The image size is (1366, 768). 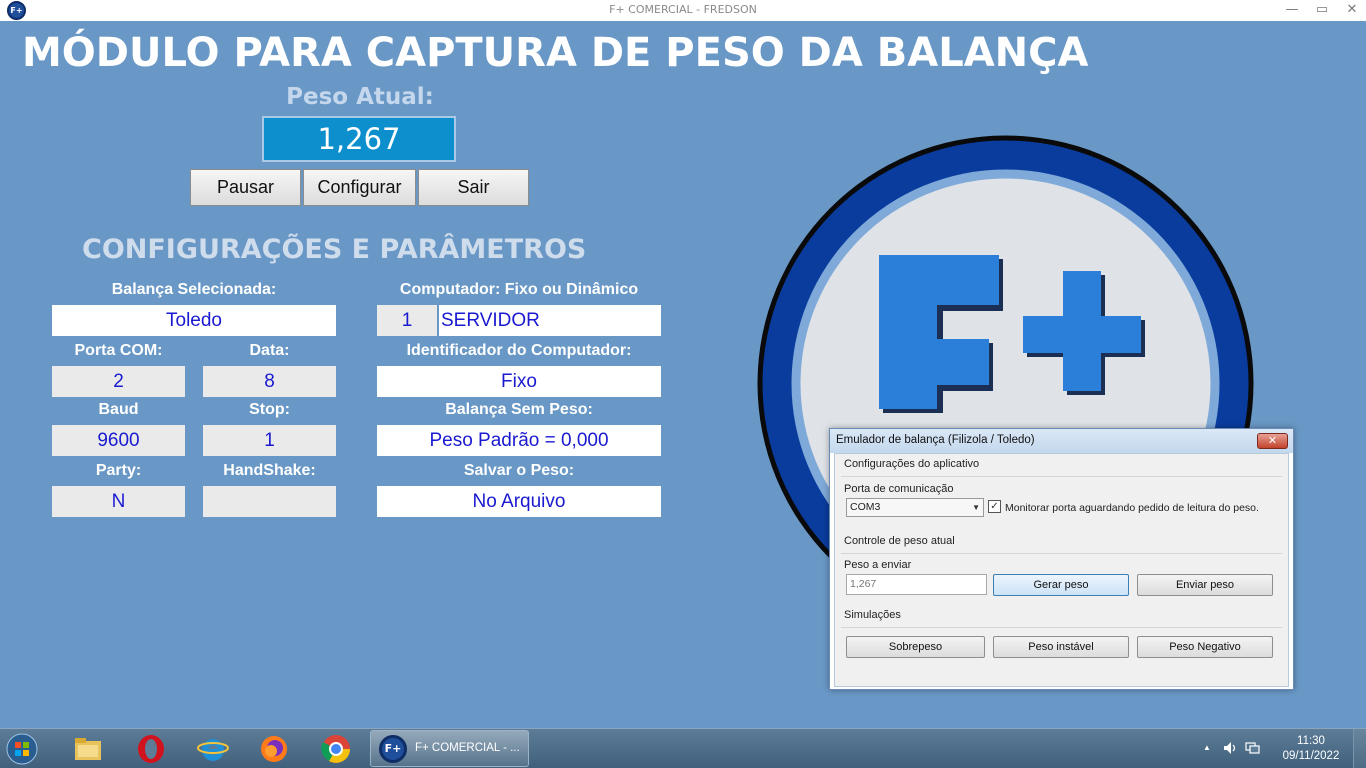 I want to click on chevron-down-icon: ▼, so click(x=976, y=507).